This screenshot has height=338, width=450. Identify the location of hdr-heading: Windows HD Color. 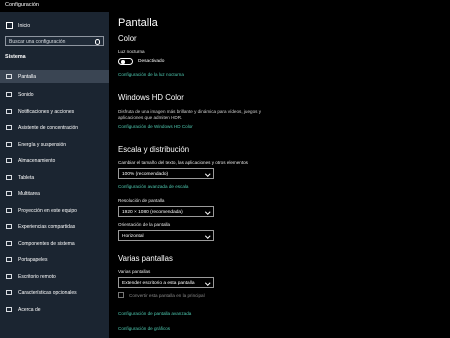
(151, 97).